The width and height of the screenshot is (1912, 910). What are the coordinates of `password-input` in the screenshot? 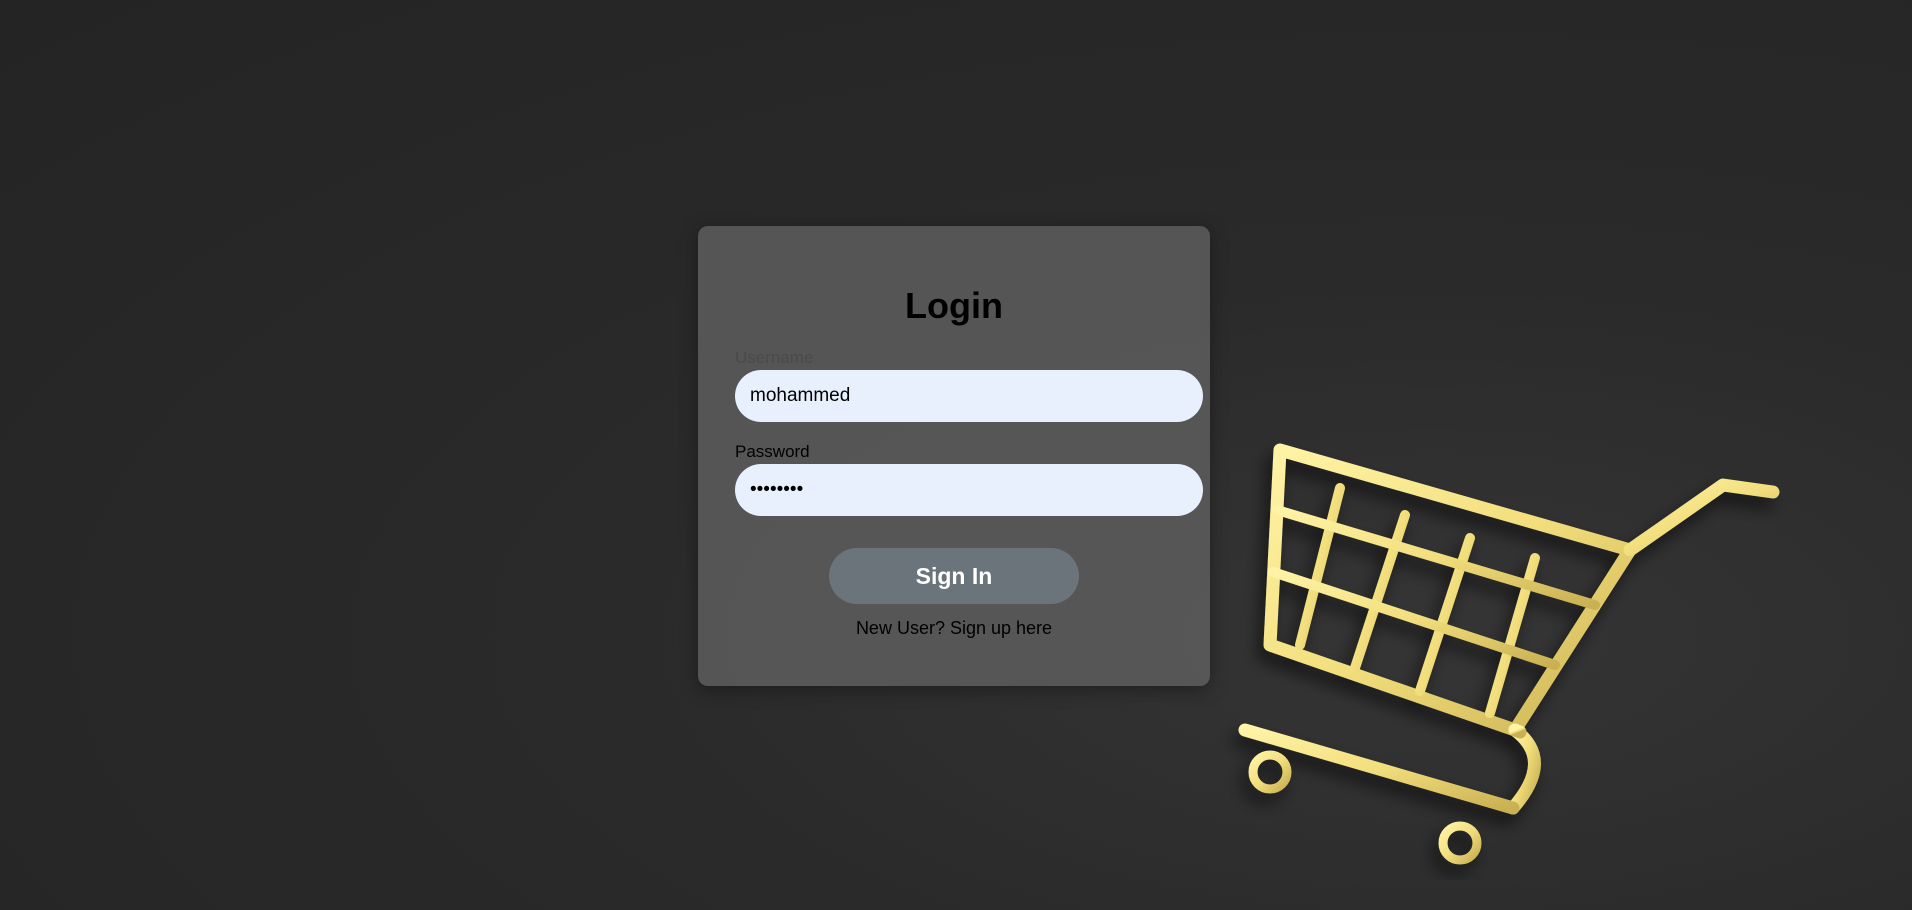 It's located at (969, 490).